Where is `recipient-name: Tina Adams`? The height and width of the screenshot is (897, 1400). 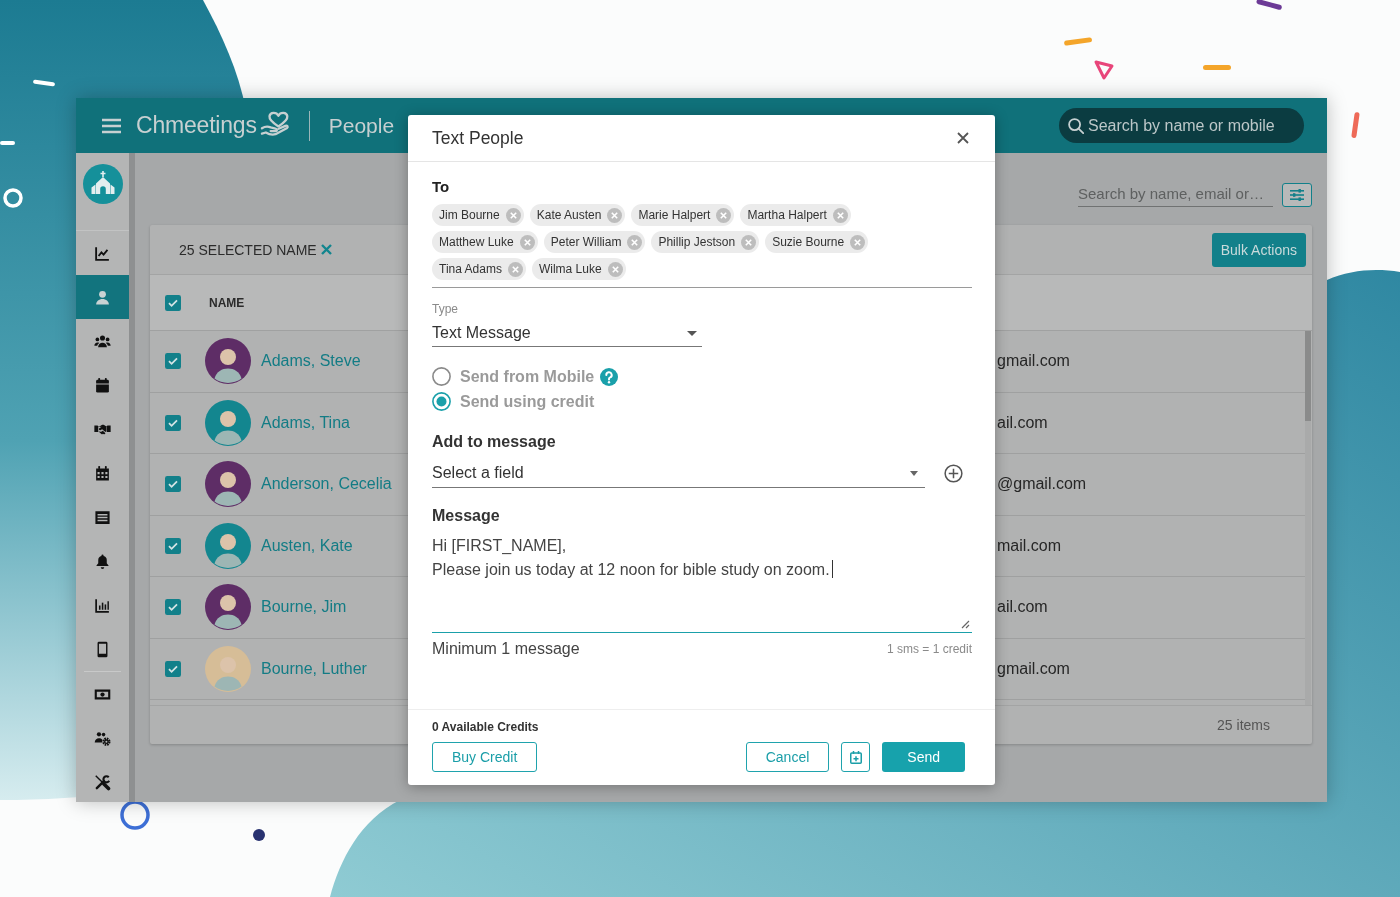
recipient-name: Tina Adams is located at coordinates (470, 269).